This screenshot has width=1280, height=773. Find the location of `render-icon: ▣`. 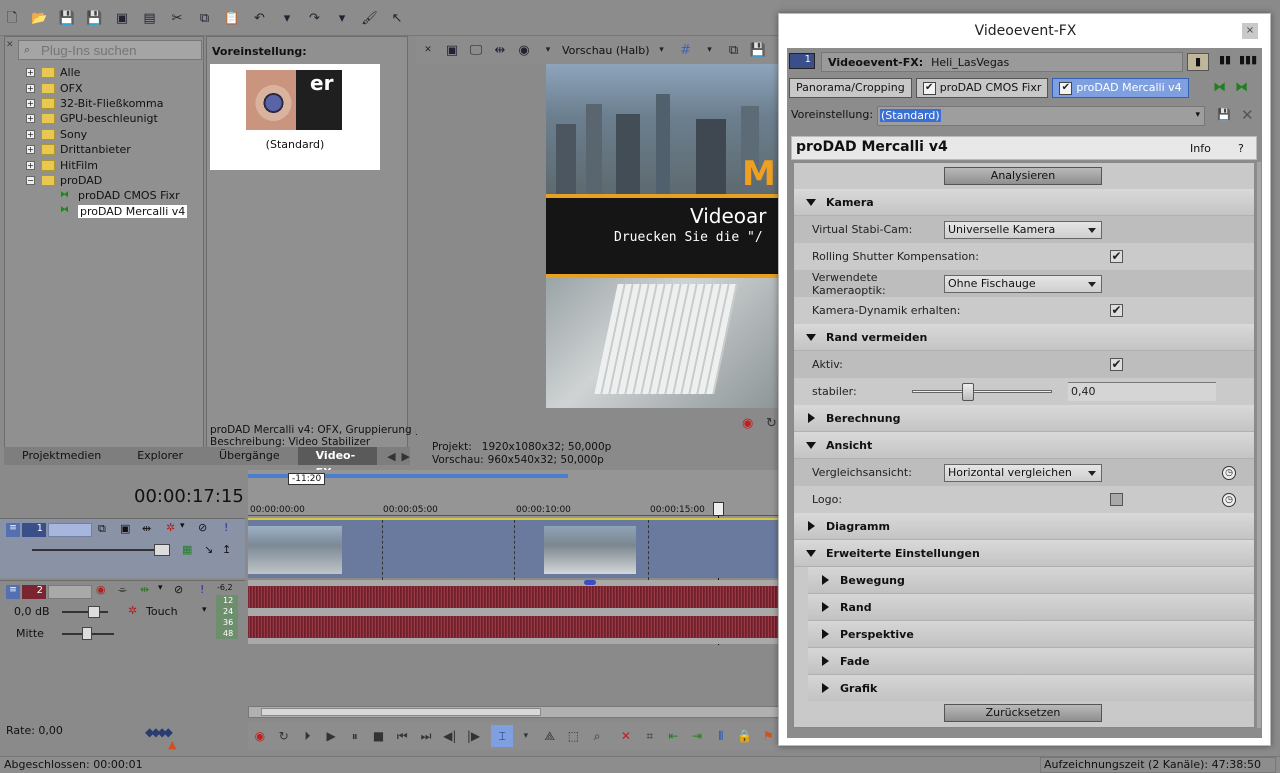

render-icon: ▣ is located at coordinates (122, 18).